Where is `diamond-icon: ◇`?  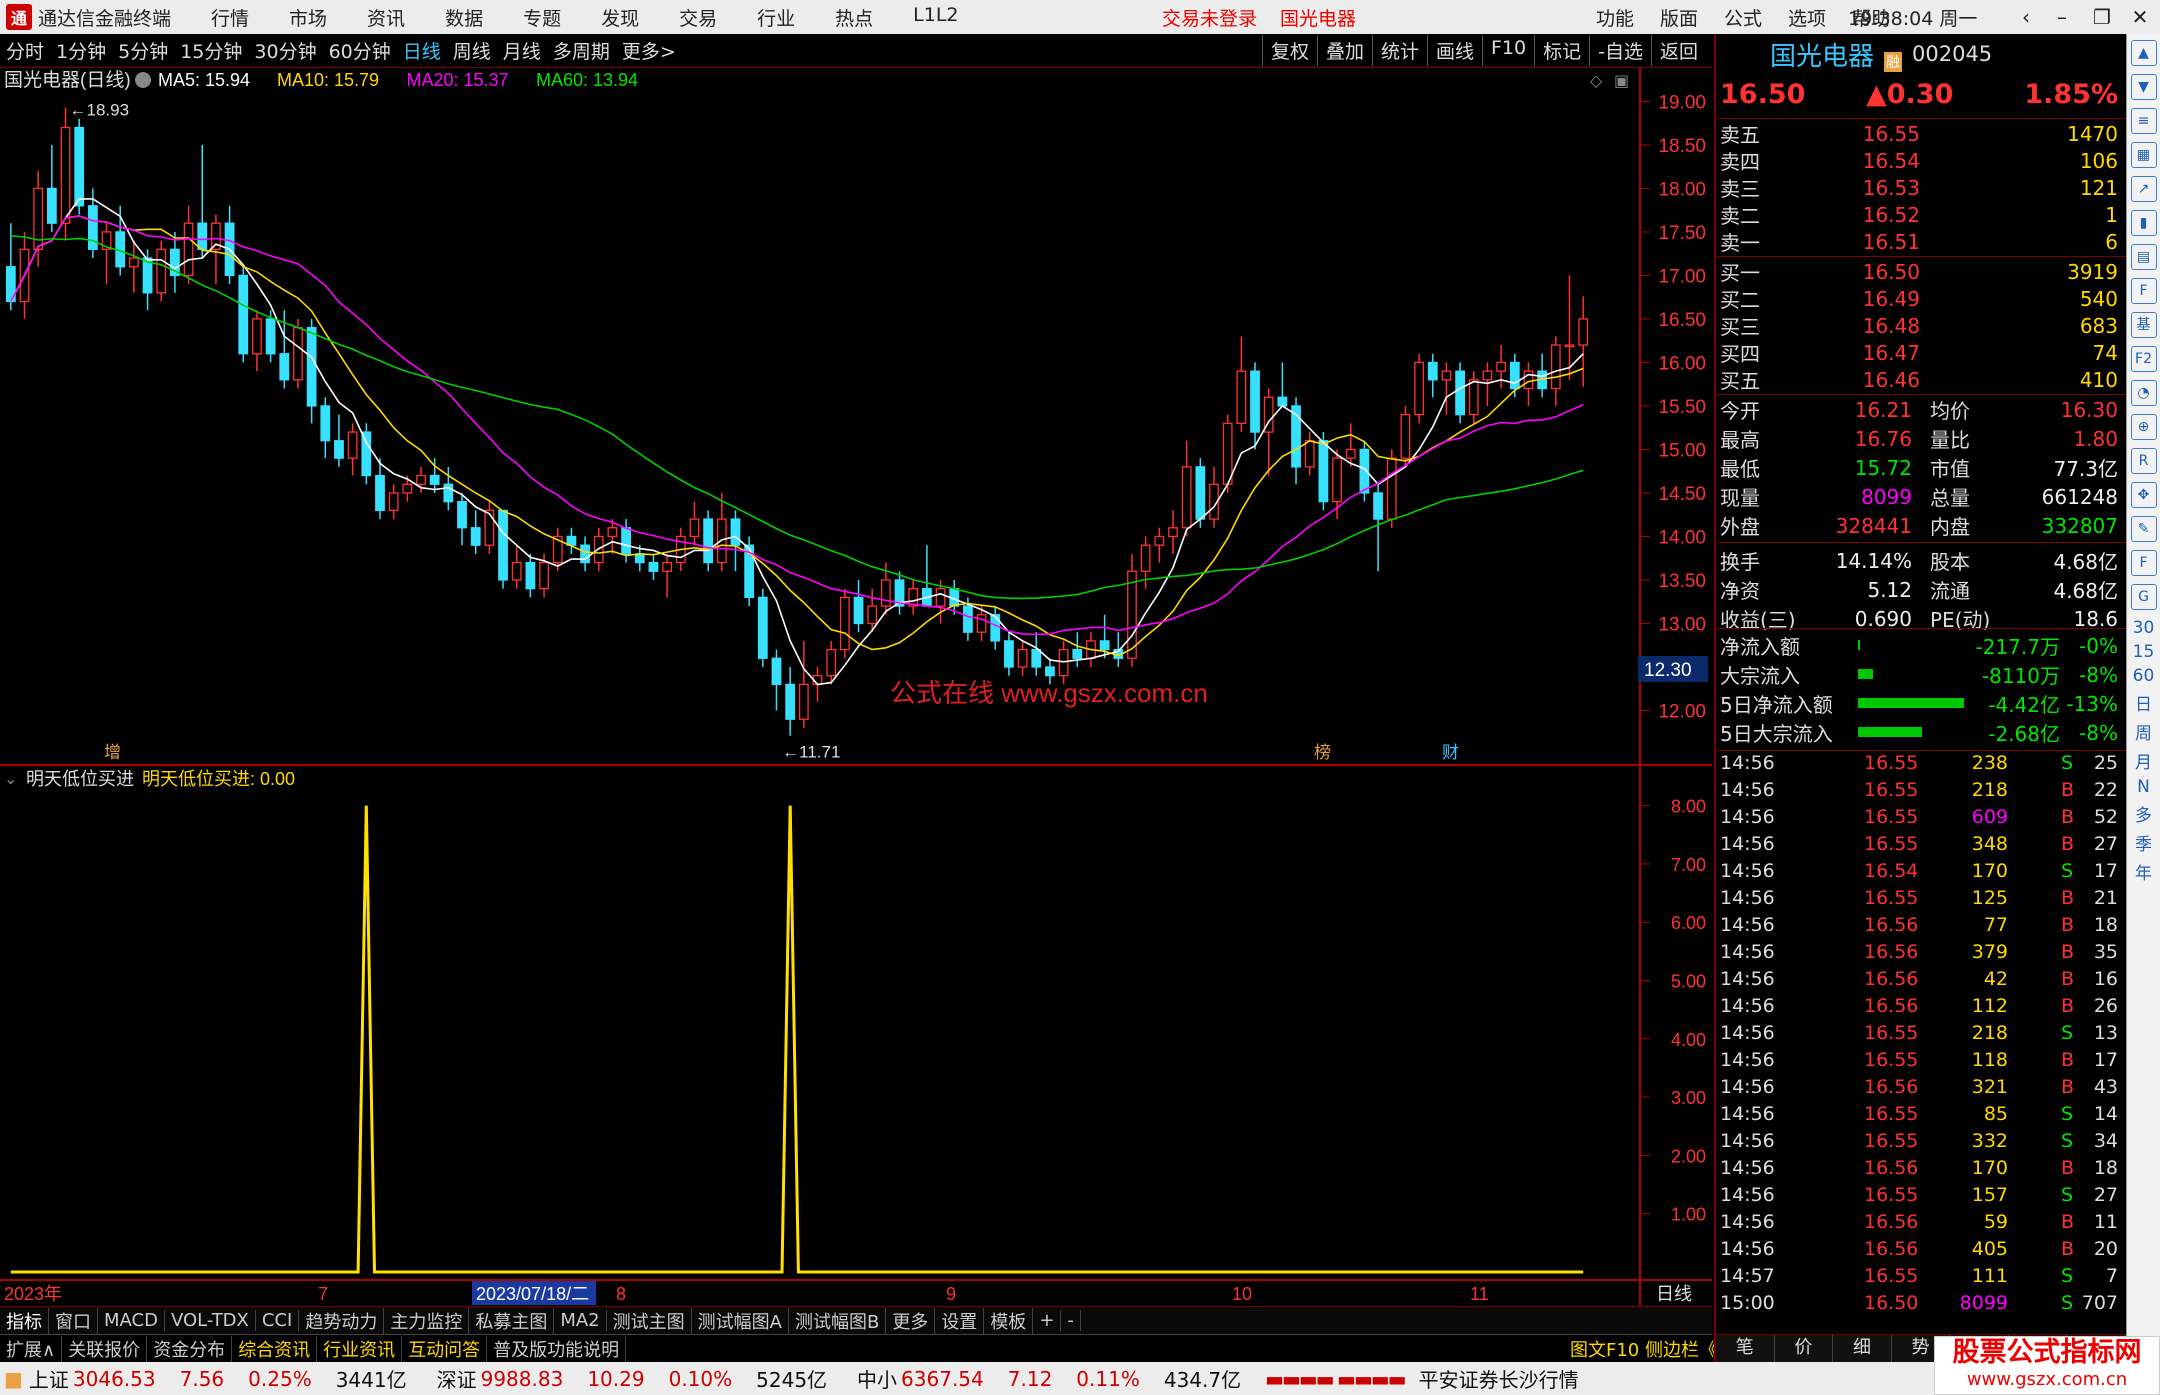
diamond-icon: ◇ is located at coordinates (1596, 80).